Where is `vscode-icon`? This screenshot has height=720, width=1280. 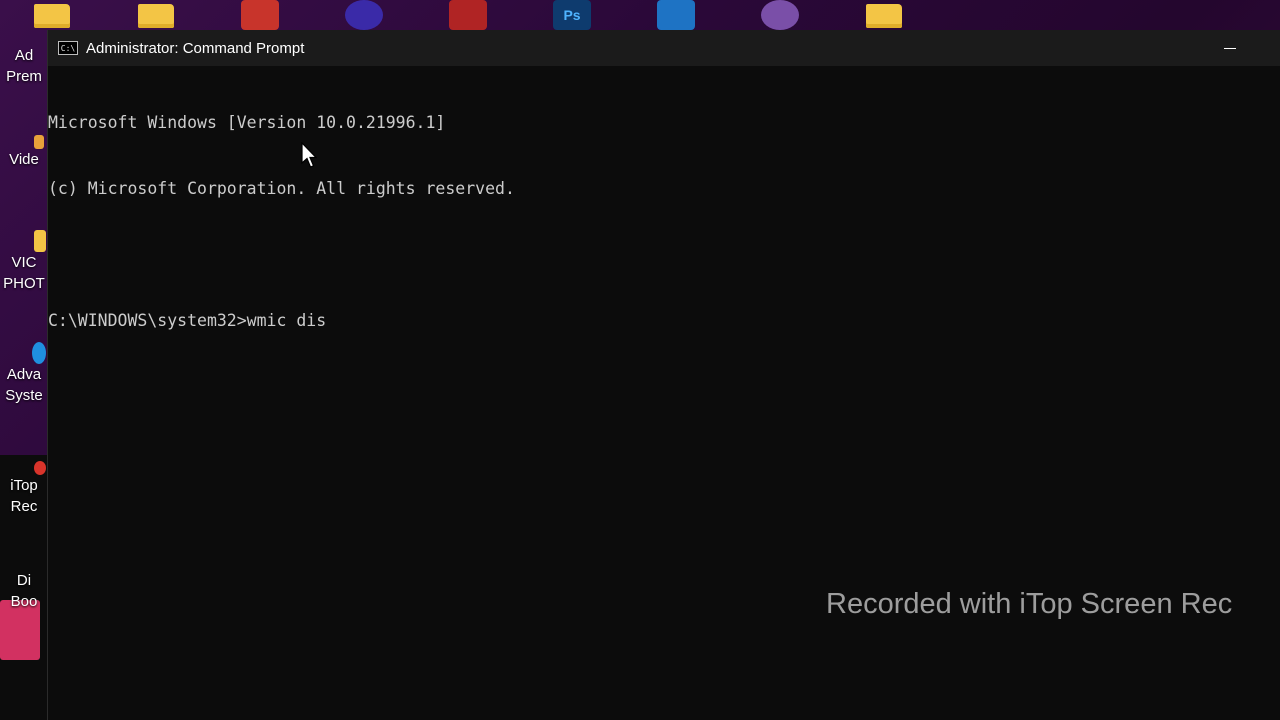
vscode-icon is located at coordinates (676, 15).